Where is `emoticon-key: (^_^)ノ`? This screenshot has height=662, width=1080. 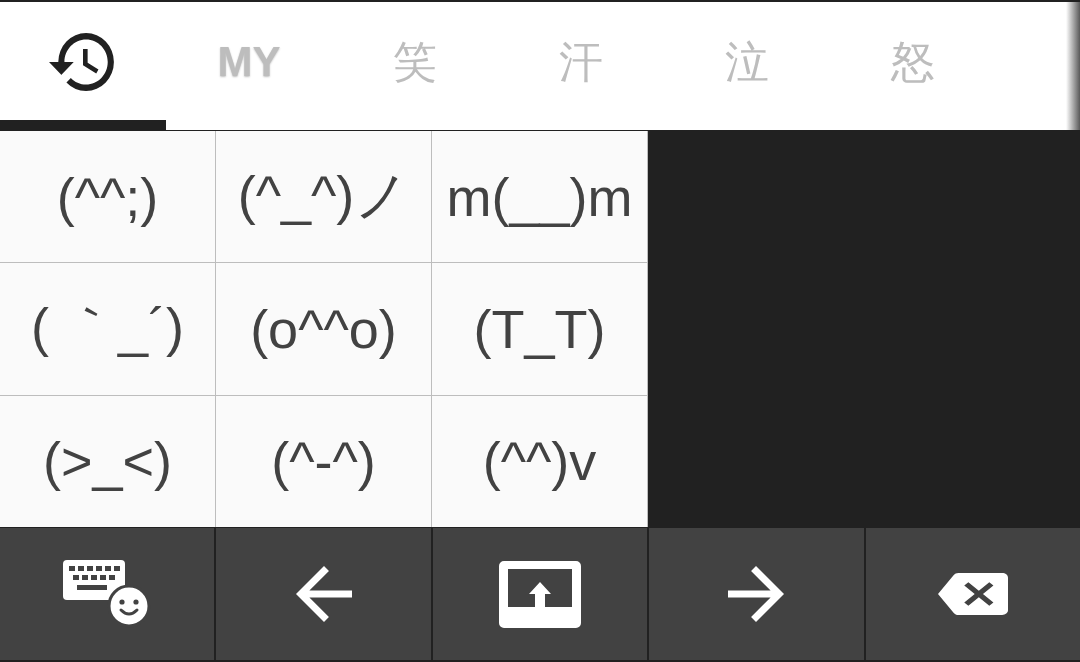 emoticon-key: (^_^)ノ is located at coordinates (323, 197).